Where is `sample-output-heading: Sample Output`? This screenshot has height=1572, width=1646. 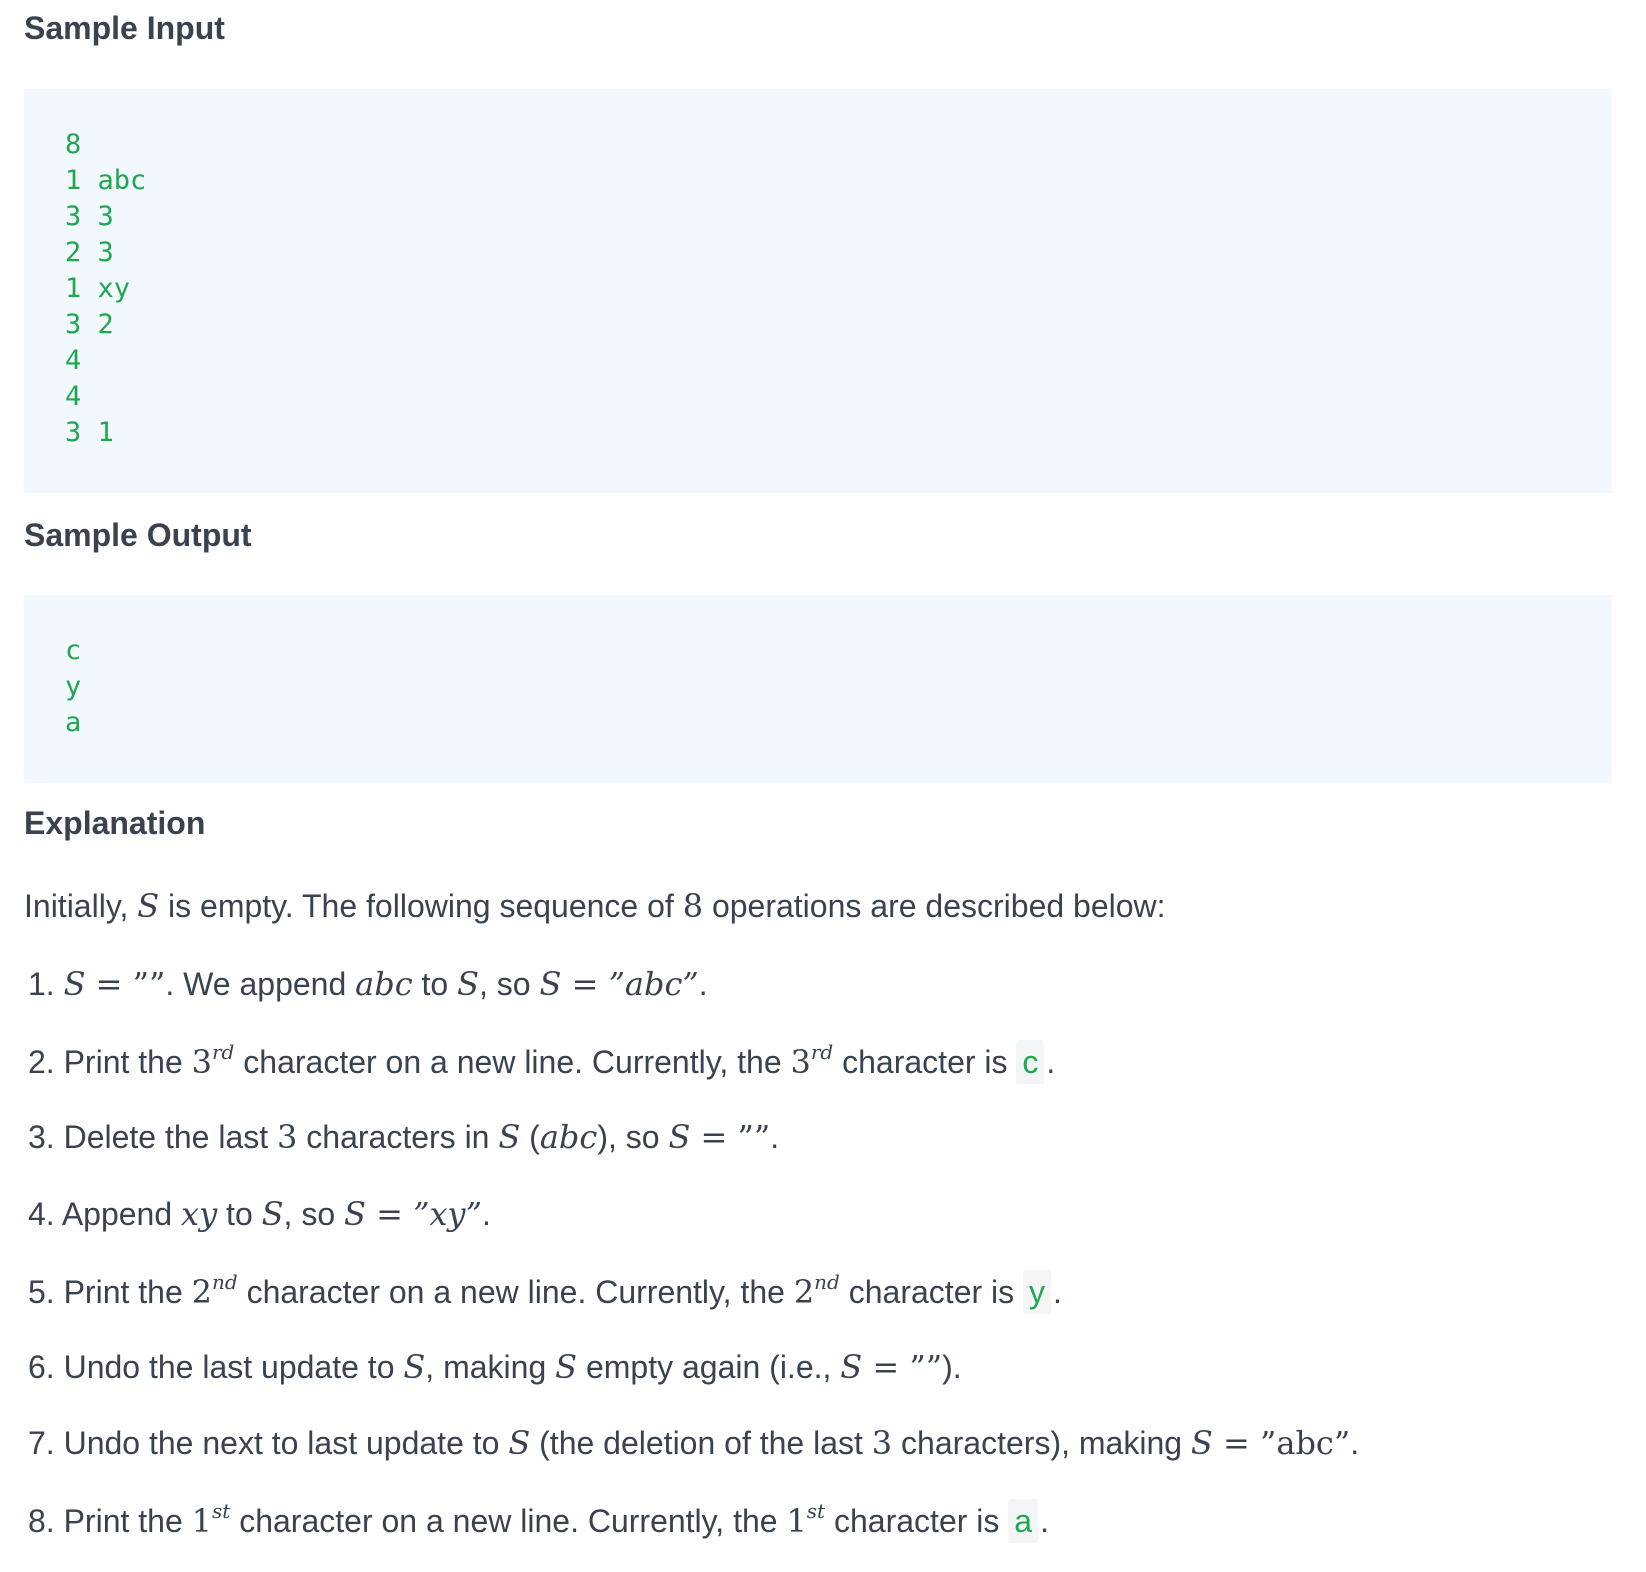
sample-output-heading: Sample Output is located at coordinates (138, 535).